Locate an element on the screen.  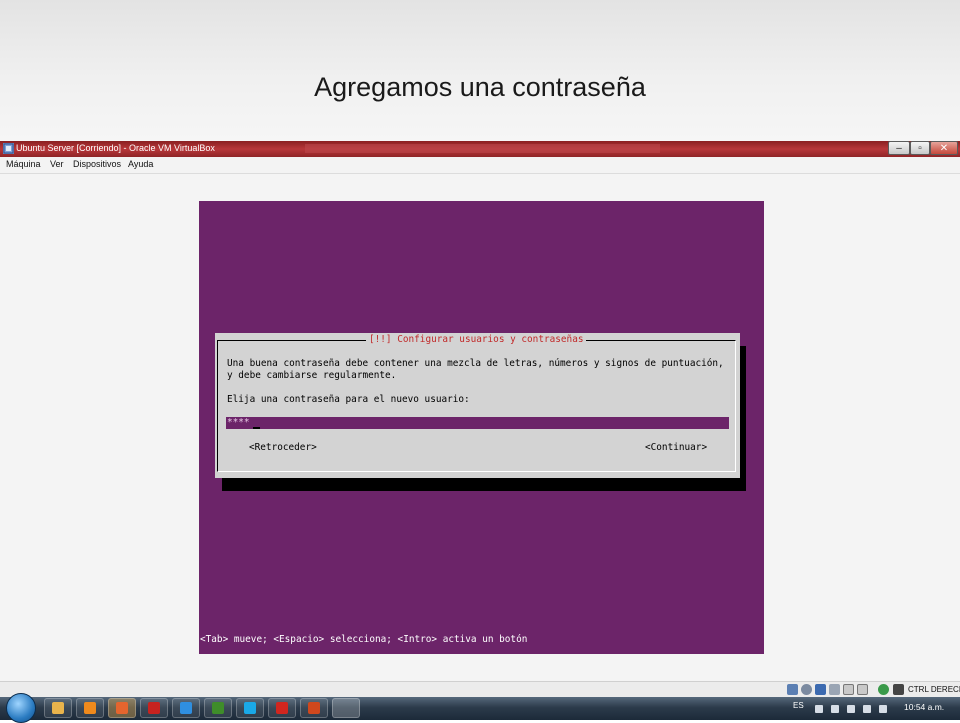
hard-disk-icon is located at coordinates (792, 689).